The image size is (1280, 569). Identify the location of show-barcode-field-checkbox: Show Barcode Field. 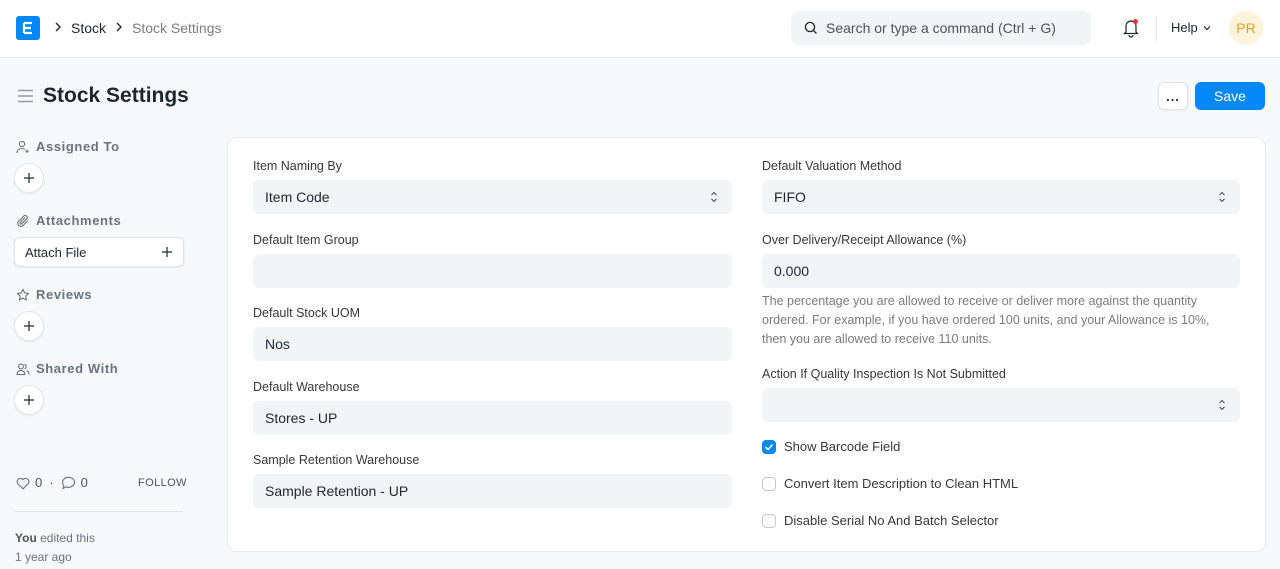
(831, 447).